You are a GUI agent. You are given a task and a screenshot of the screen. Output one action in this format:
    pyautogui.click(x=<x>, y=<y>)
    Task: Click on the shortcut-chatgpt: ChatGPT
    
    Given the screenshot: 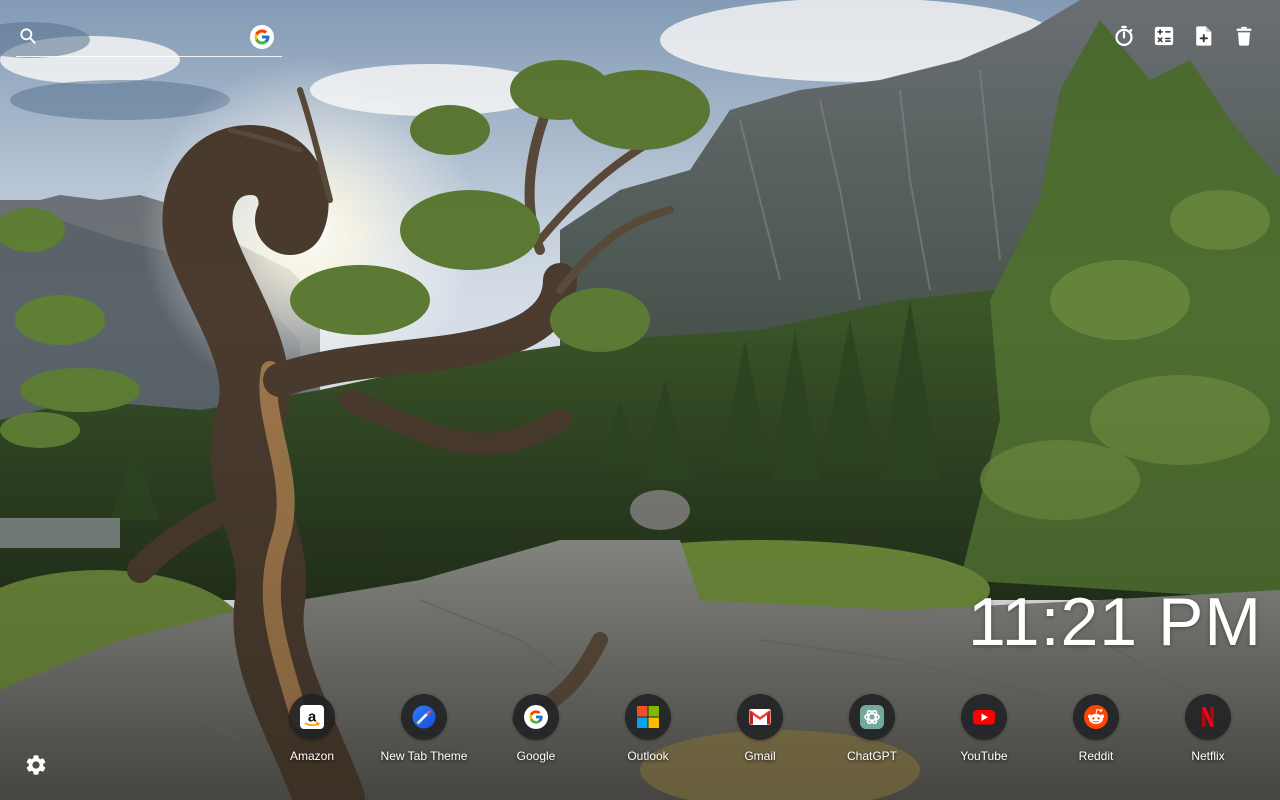 What is the action you would take?
    pyautogui.click(x=872, y=734)
    